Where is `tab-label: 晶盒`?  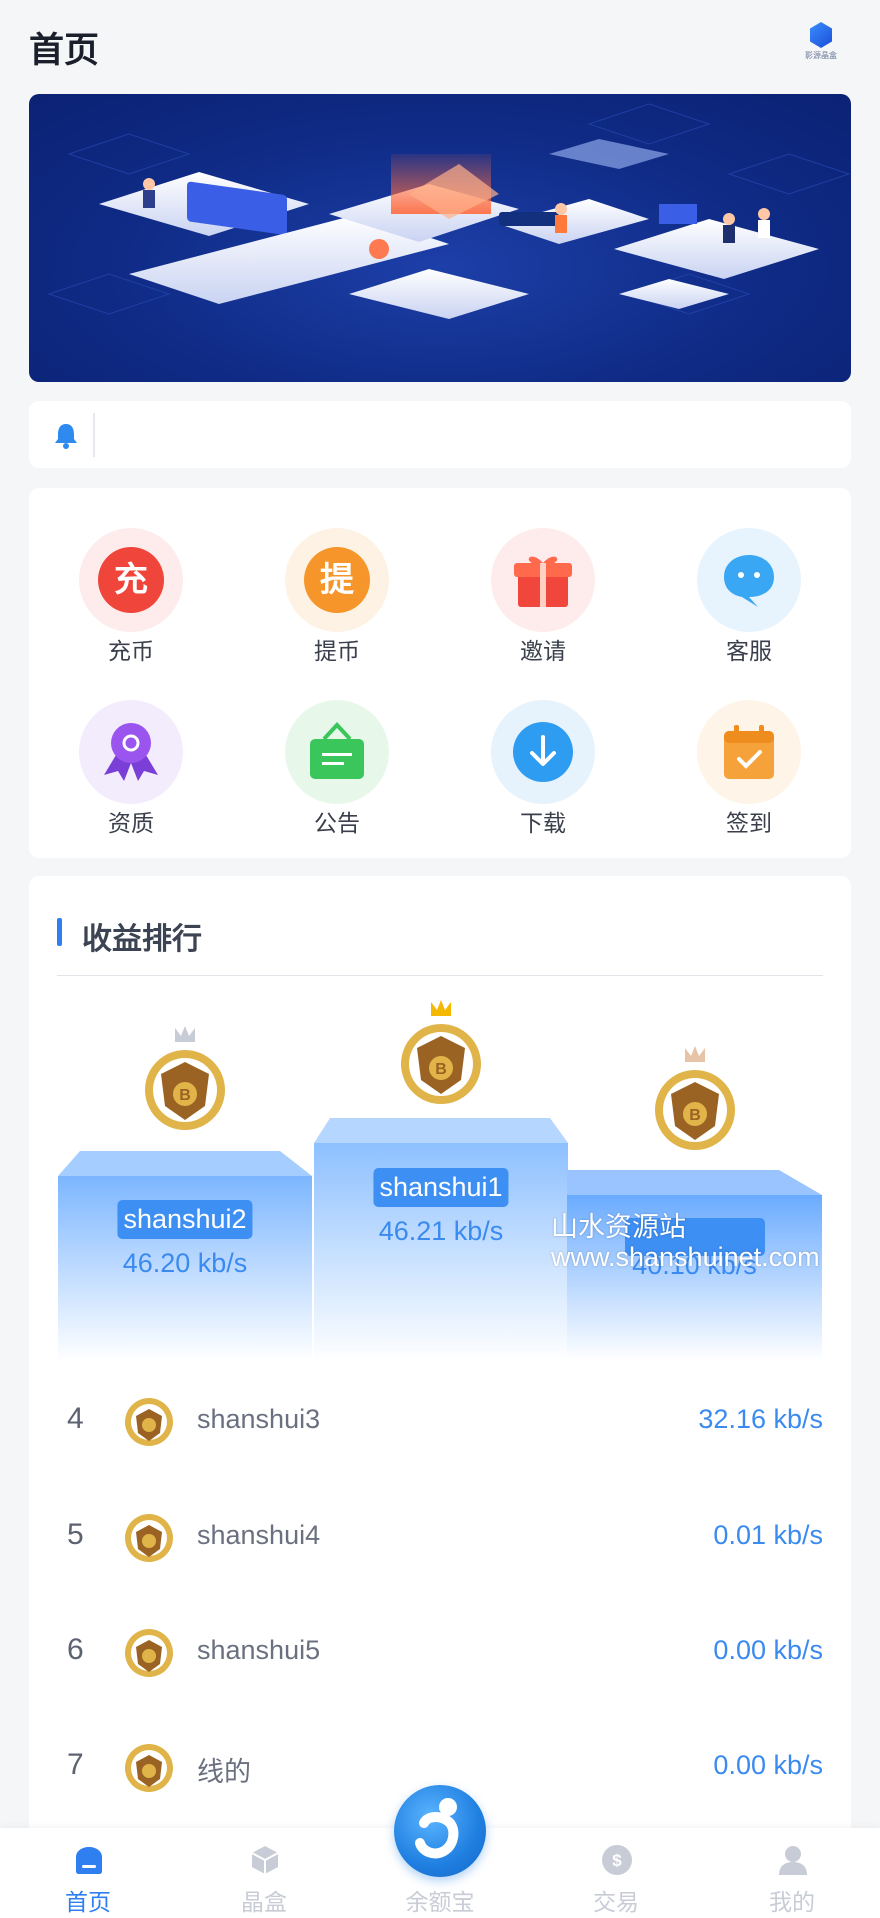 tab-label: 晶盒 is located at coordinates (264, 1902).